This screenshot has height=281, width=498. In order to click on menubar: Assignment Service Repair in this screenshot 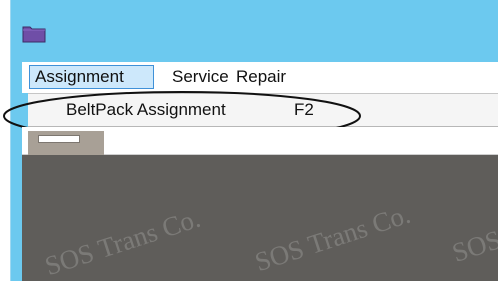, I will do `click(260, 77)`.